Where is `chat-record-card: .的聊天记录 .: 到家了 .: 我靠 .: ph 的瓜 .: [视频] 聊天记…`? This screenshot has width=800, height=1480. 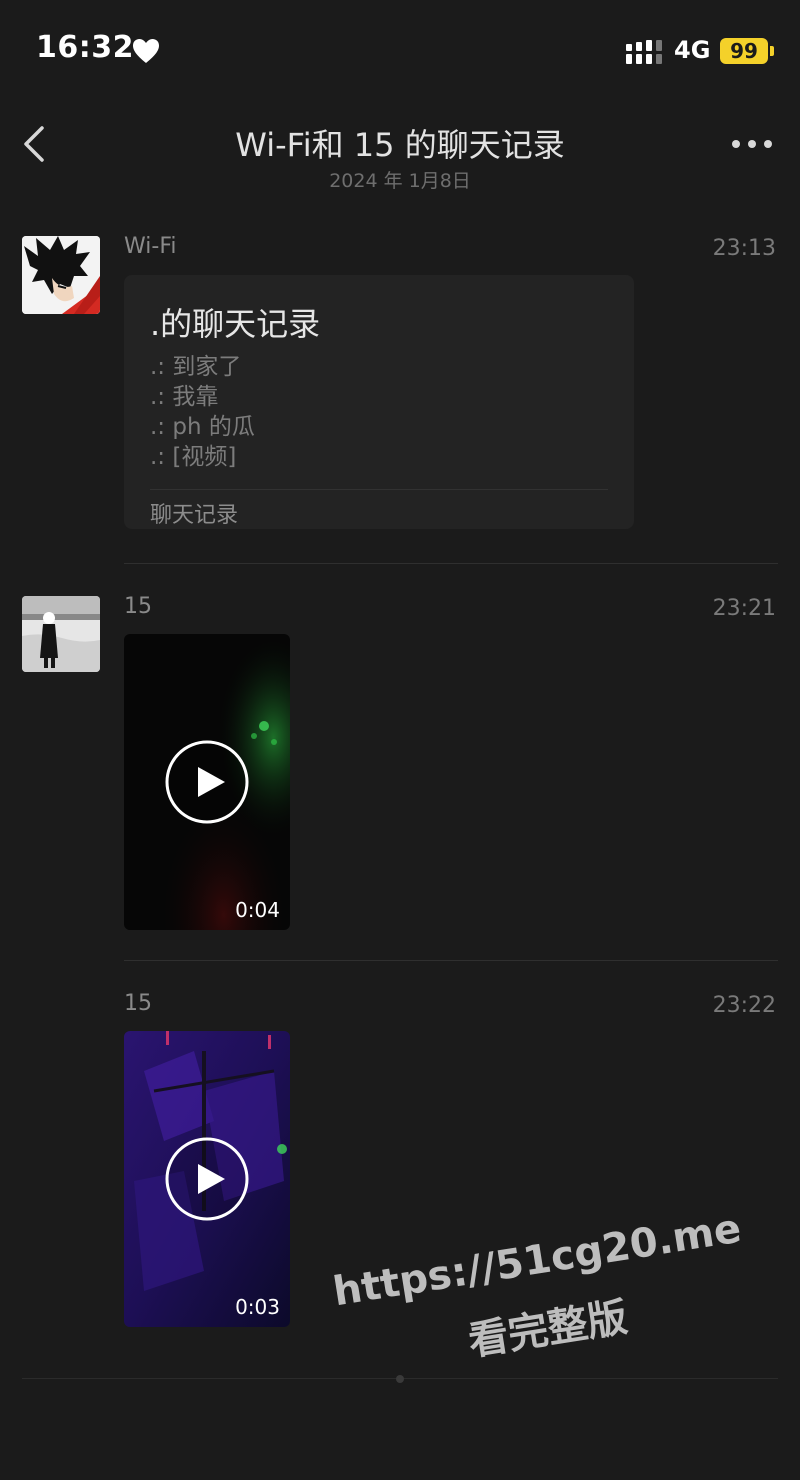 chat-record-card: .的聊天记录 .: 到家了 .: 我靠 .: ph 的瓜 .: [视频] 聊天记… is located at coordinates (379, 402).